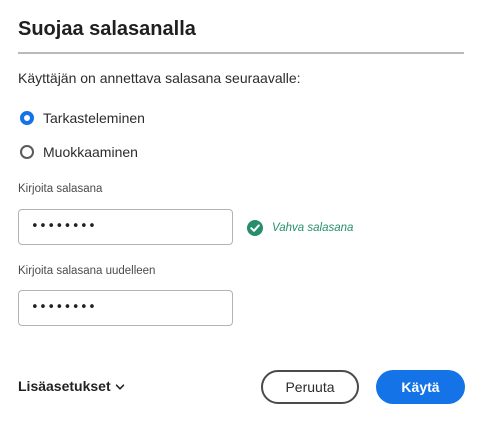 The width and height of the screenshot is (480, 432). I want to click on check-circle-icon, so click(255, 228).